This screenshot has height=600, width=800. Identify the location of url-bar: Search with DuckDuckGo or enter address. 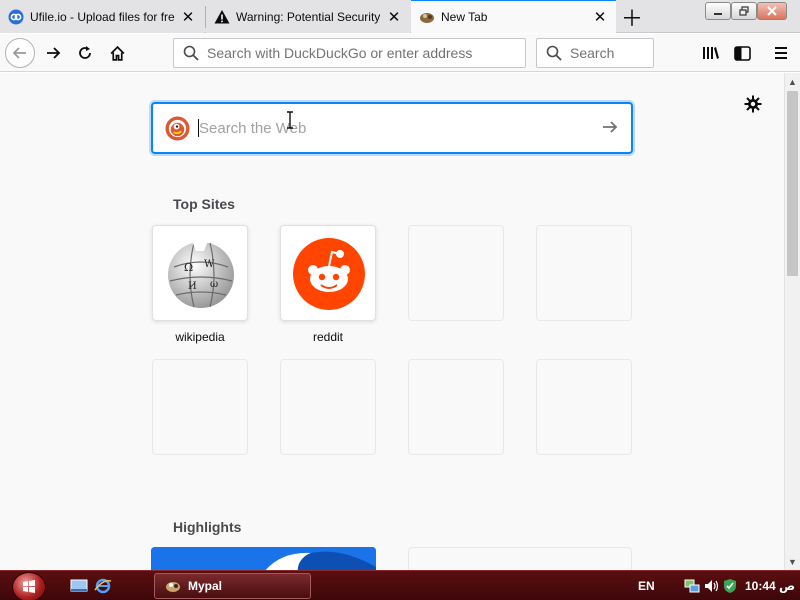
(349, 53).